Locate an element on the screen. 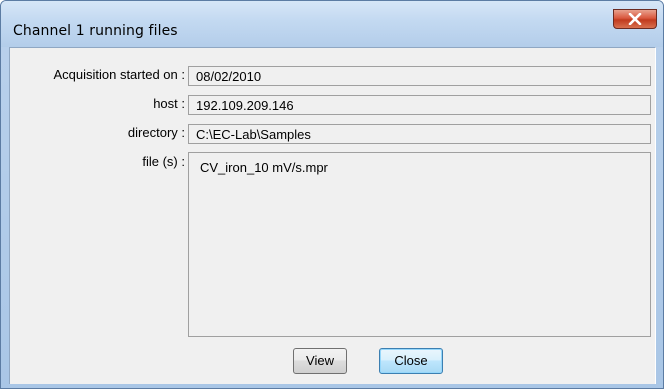 The height and width of the screenshot is (389, 664). acquisition-date-field: 08/02/2010 is located at coordinates (419, 76).